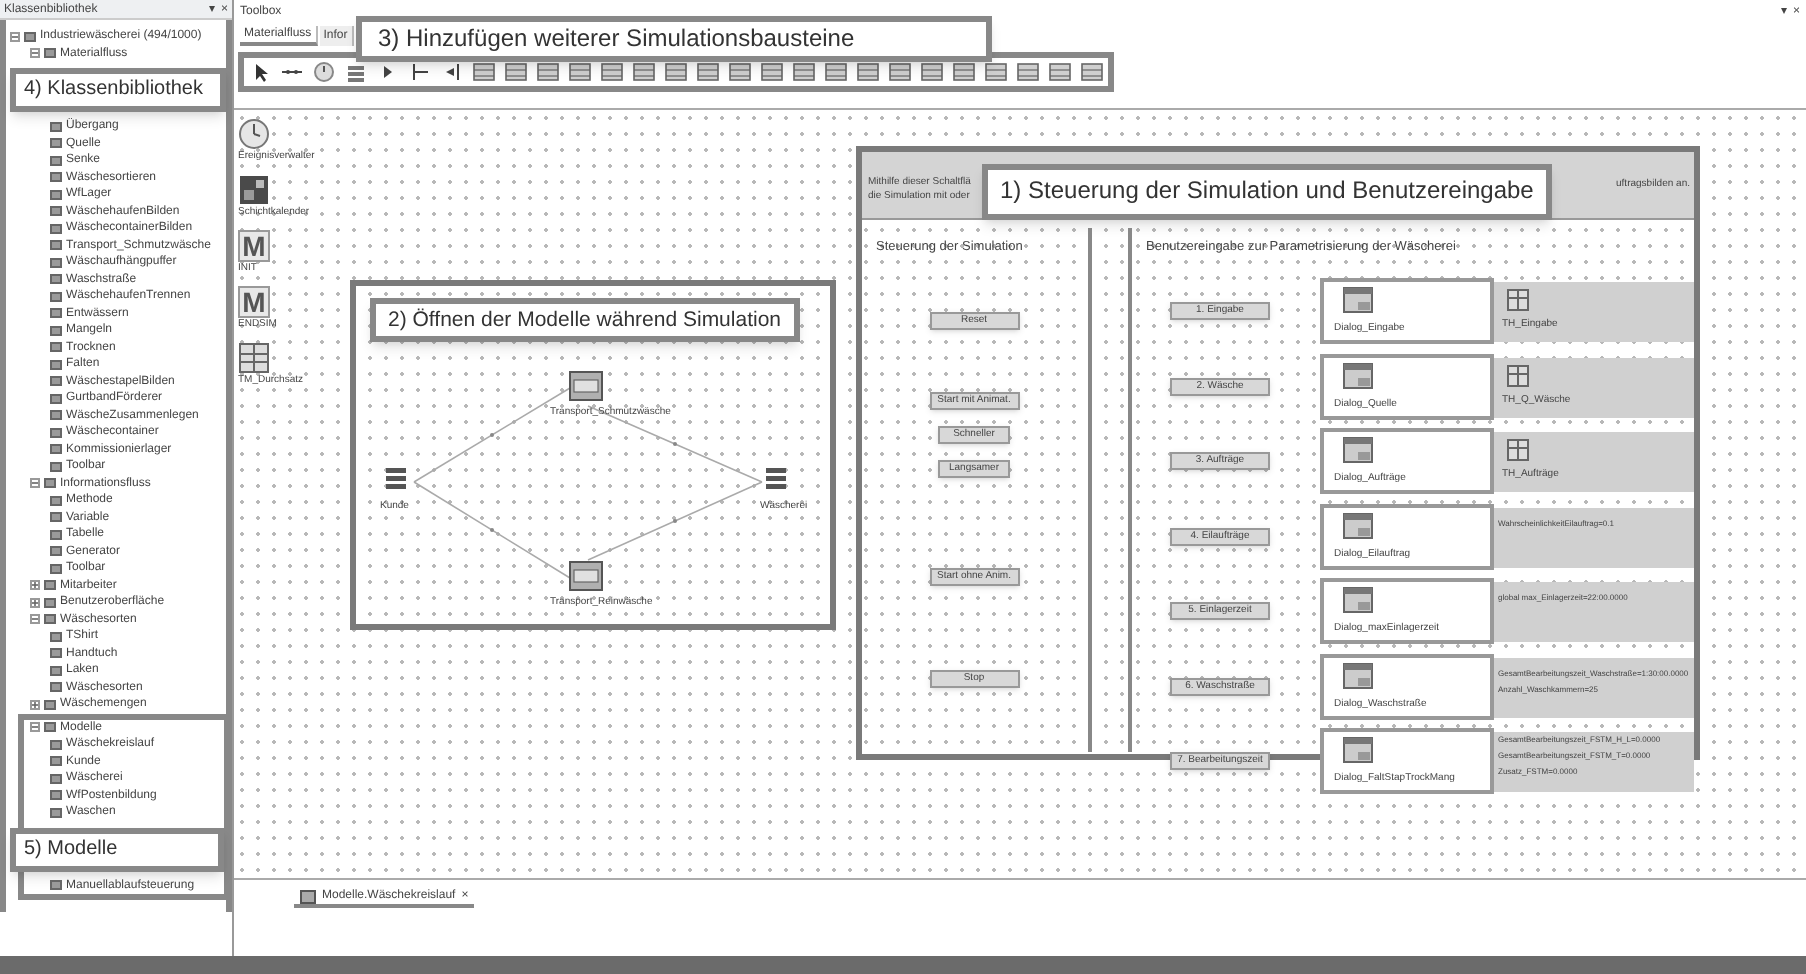 Image resolution: width=1806 pixels, height=974 pixels. I want to click on callout: 1) Steuerung der Simulation und Benutzereingabe, so click(1267, 192).